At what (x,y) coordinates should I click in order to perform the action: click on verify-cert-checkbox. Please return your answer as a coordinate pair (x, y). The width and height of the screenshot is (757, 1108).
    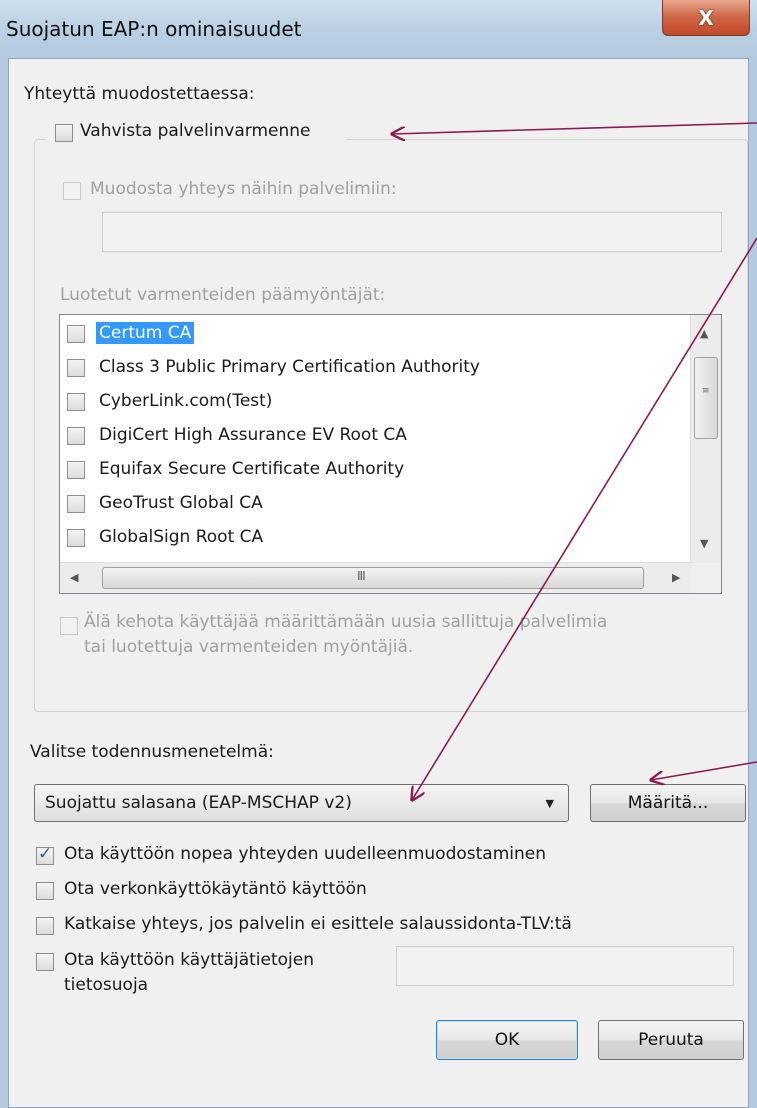
    Looking at the image, I should click on (64, 133).